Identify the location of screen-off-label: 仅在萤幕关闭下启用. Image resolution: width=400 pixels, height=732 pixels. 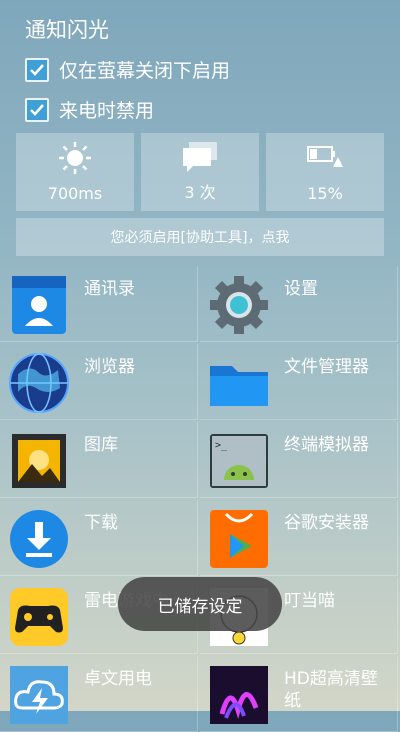
(145, 71).